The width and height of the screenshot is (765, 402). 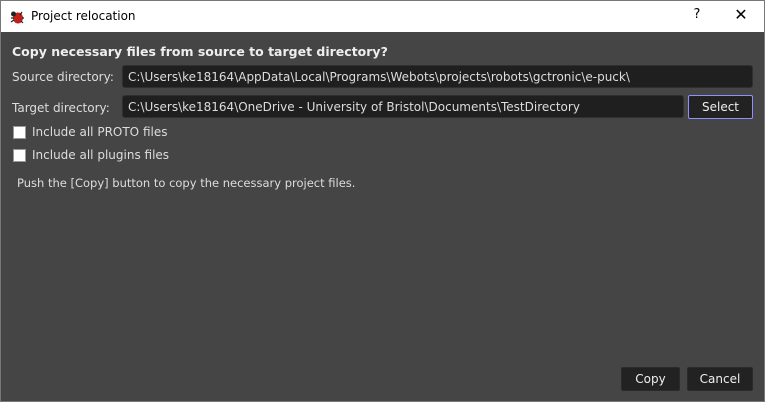 What do you see at coordinates (19, 155) in the screenshot?
I see `include-plugins-checkbox` at bounding box center [19, 155].